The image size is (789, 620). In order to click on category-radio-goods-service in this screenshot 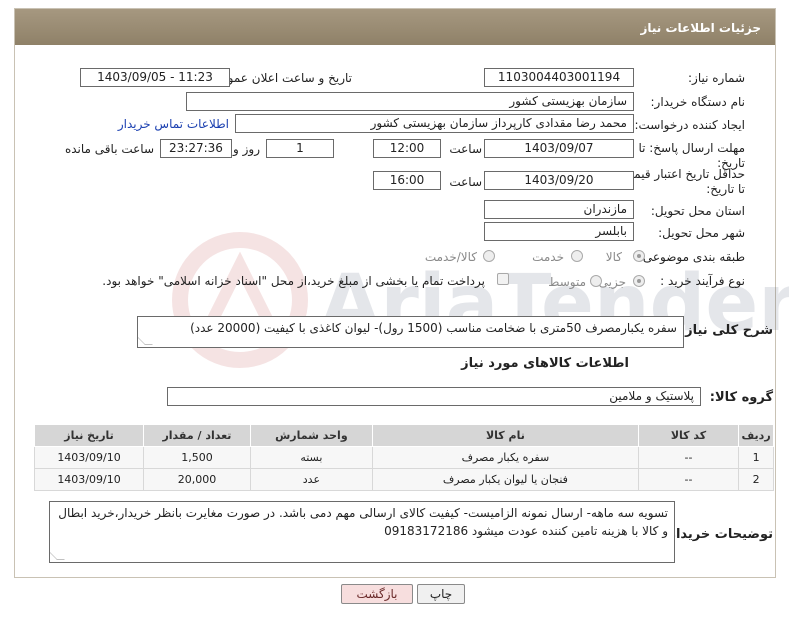, I will do `click(489, 256)`.